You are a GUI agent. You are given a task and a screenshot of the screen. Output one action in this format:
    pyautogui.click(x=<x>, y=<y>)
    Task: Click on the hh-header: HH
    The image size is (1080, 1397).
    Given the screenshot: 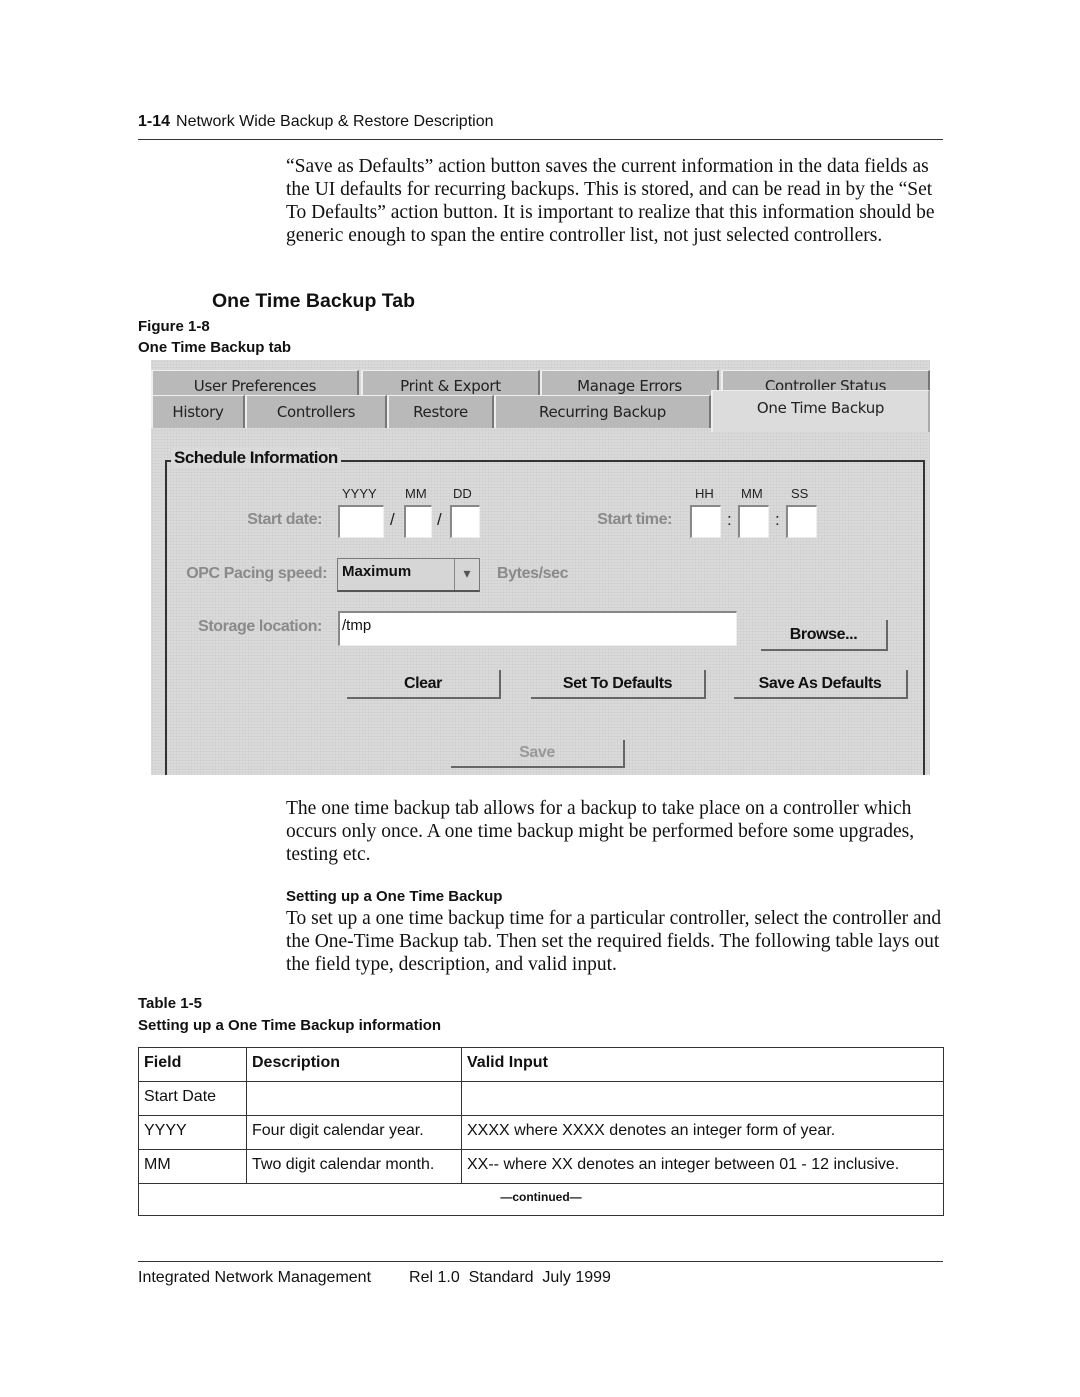 What is the action you would take?
    pyautogui.click(x=704, y=493)
    